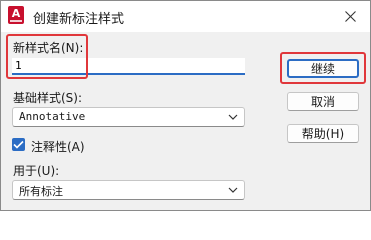 The height and width of the screenshot is (240, 371). Describe the element at coordinates (48, 98) in the screenshot. I see `base-style-label: 基础样式(S):` at that location.